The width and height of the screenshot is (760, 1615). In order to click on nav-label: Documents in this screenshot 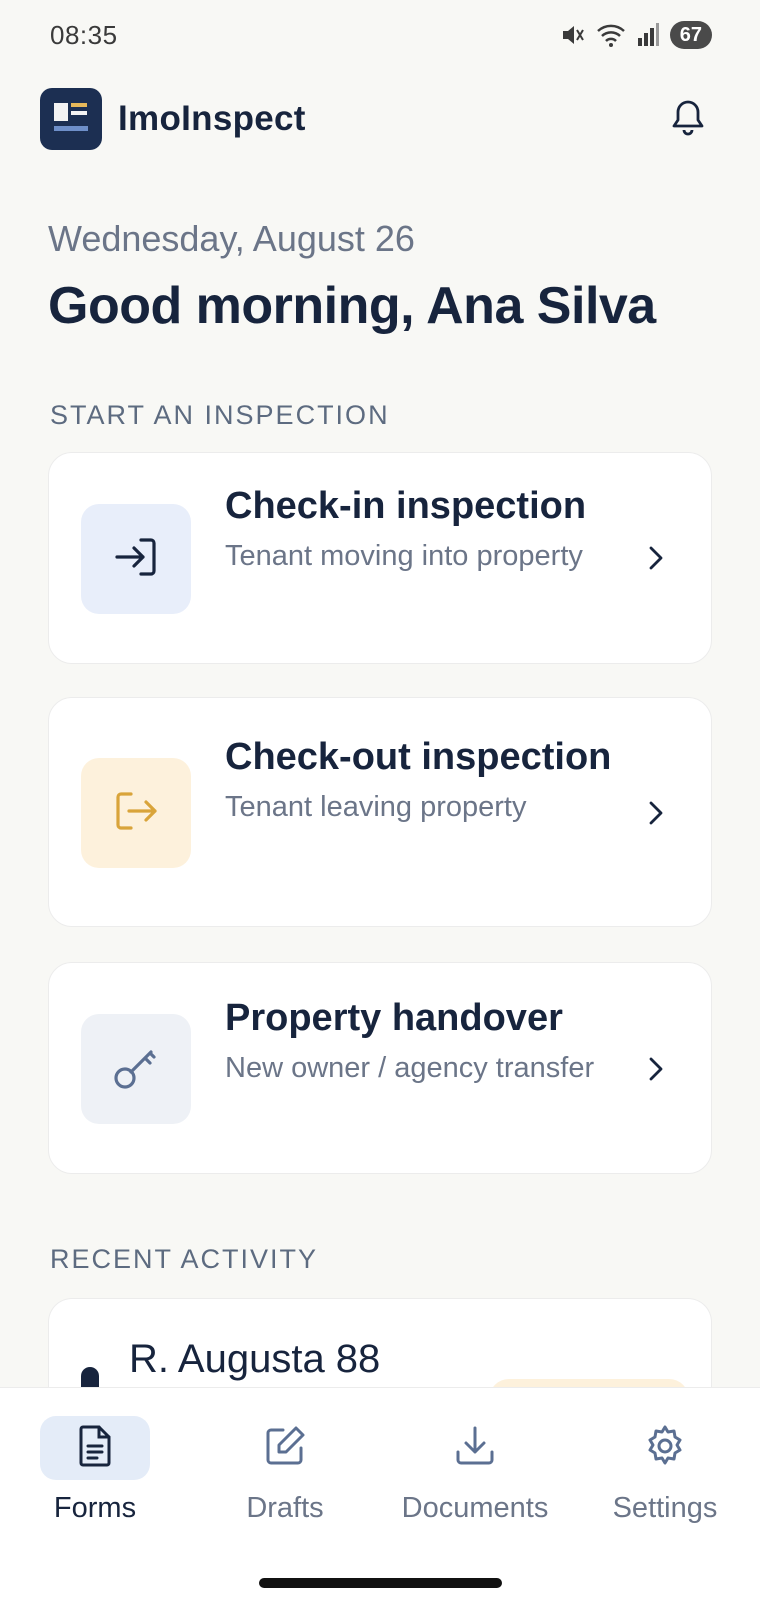, I will do `click(475, 1508)`.